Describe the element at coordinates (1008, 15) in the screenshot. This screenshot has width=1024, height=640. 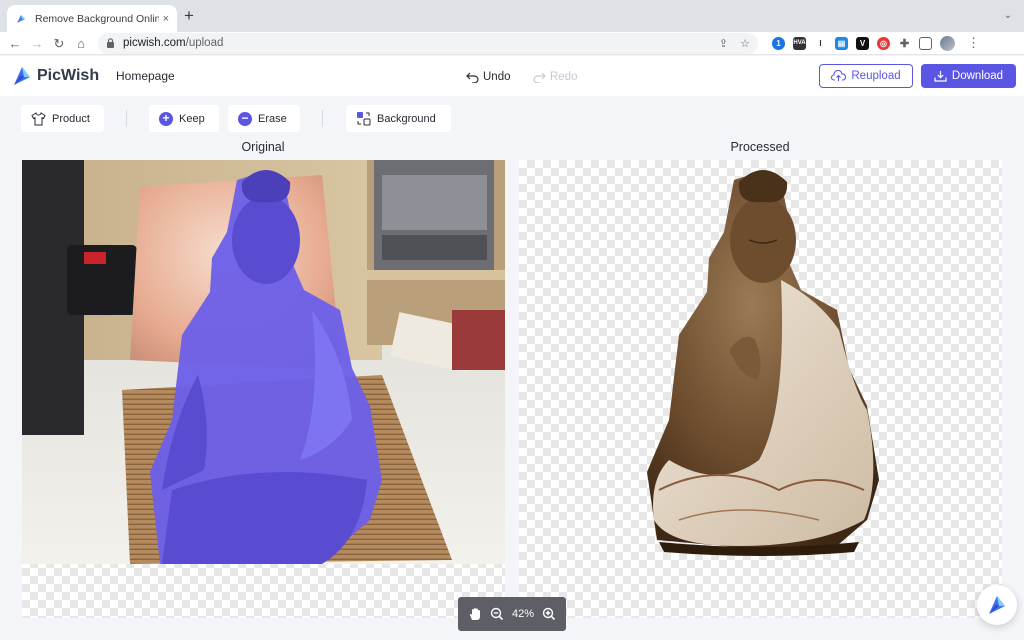
I see `tab-search-chevron-icon: ⌄` at that location.